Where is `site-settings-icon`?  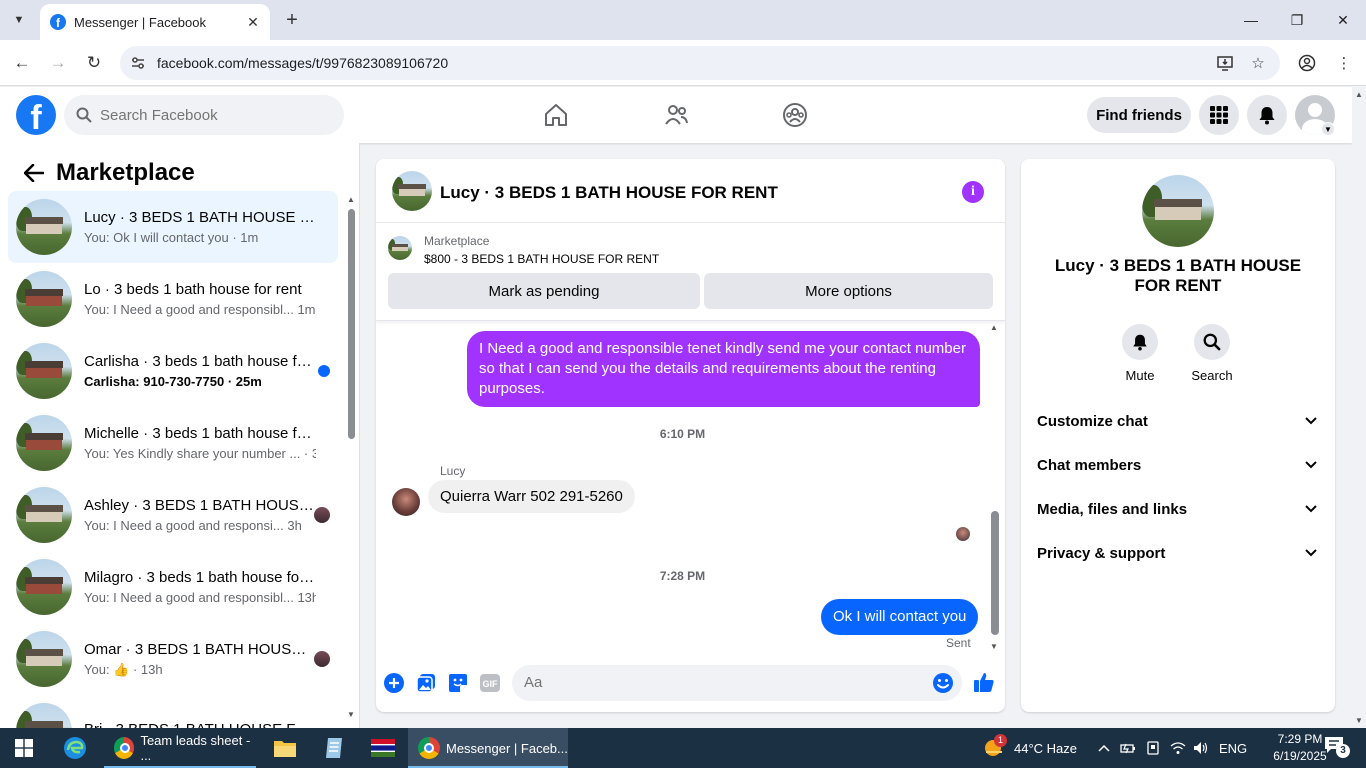 site-settings-icon is located at coordinates (138, 63).